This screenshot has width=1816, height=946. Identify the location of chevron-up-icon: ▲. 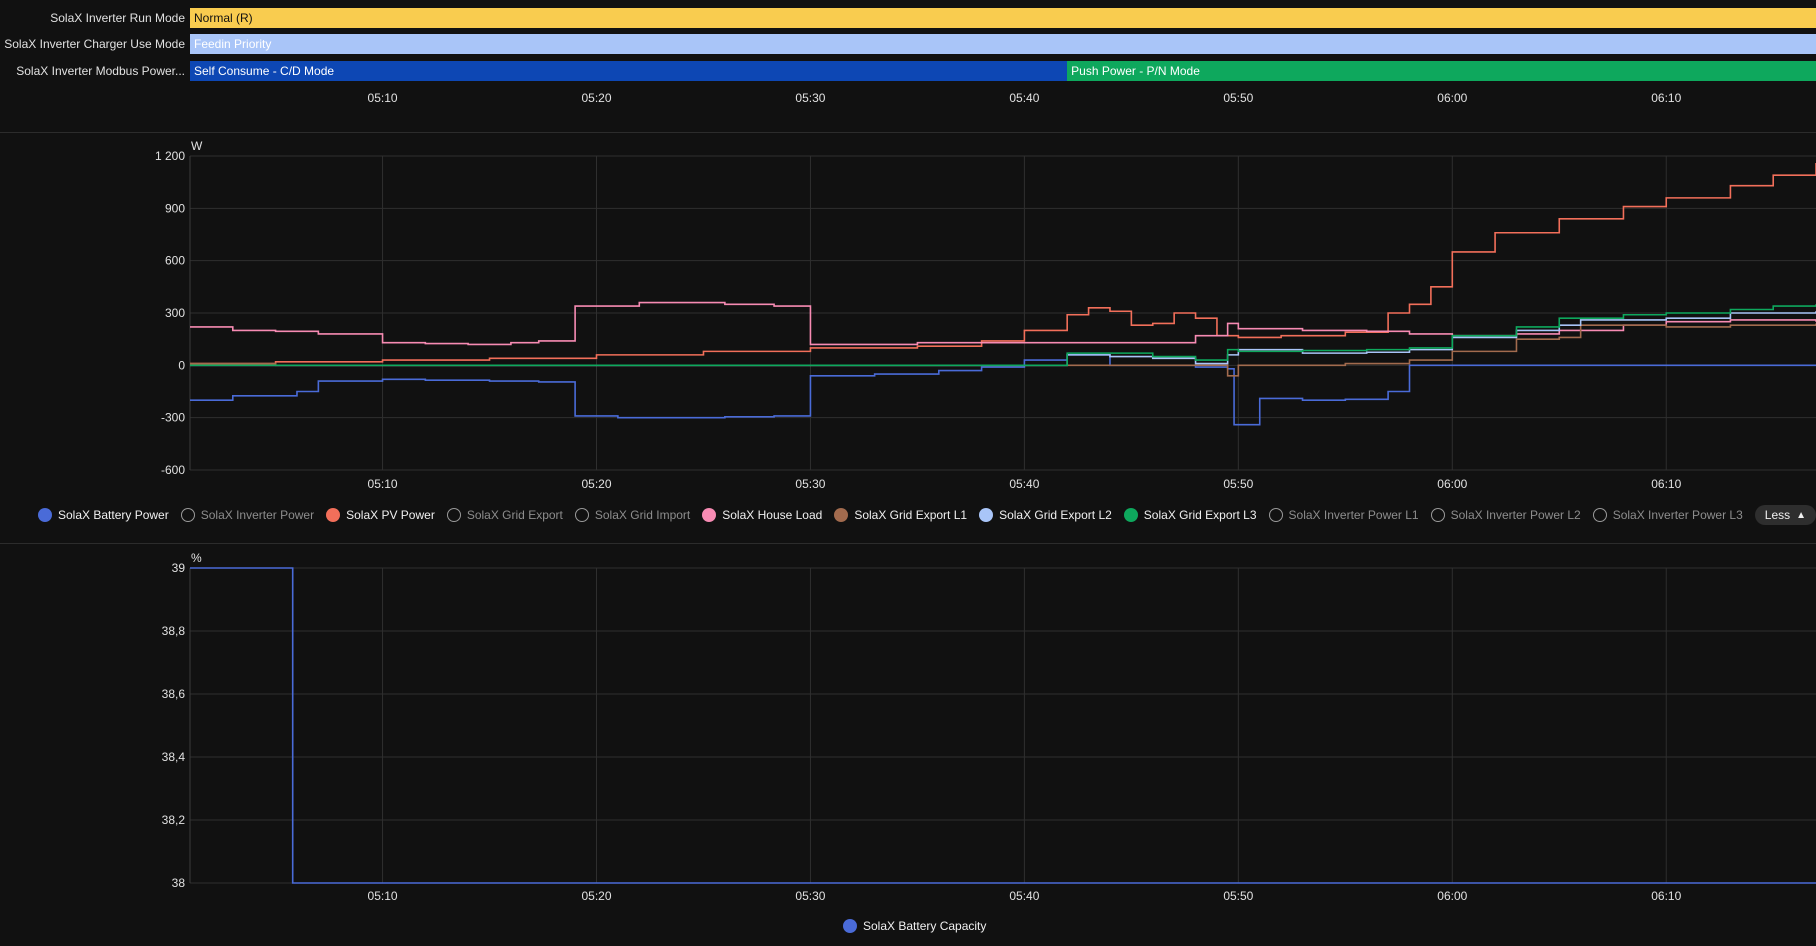
(1801, 515).